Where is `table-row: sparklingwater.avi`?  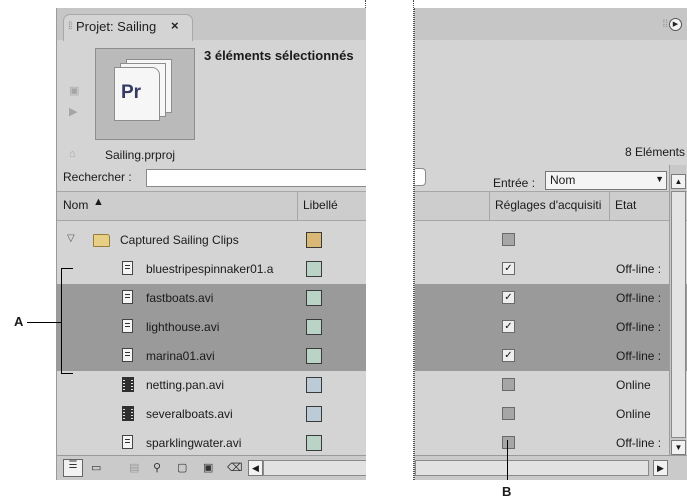 table-row: sparklingwater.avi is located at coordinates (211, 443).